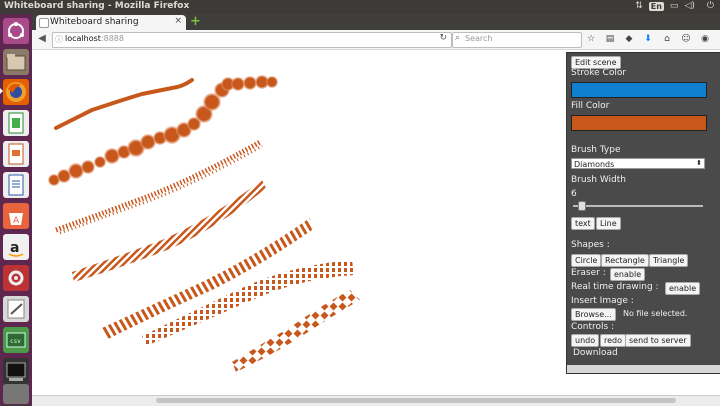  I want to click on volume-icon: ◁), so click(689, 6).